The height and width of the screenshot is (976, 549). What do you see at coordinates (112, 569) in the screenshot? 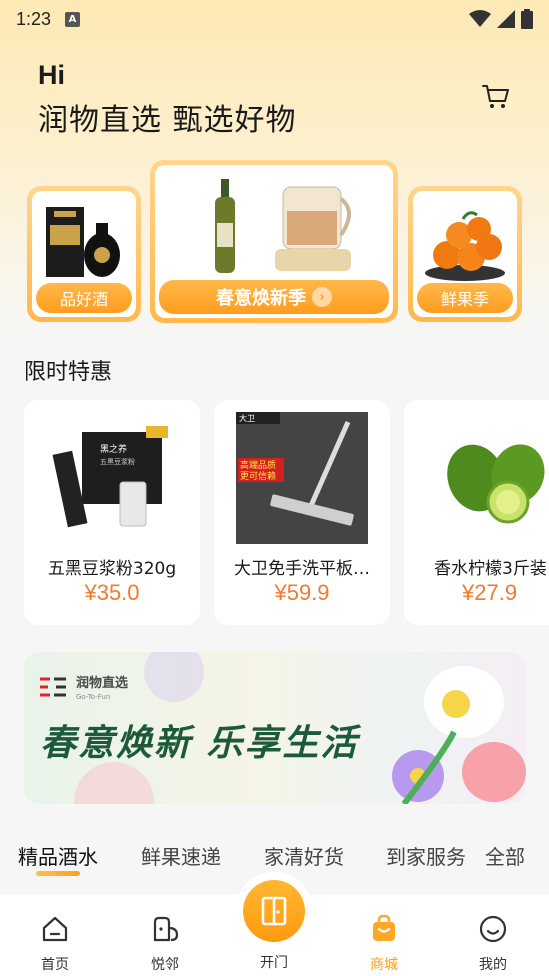
I see `deal-name: 五黑豆浆粉320g` at bounding box center [112, 569].